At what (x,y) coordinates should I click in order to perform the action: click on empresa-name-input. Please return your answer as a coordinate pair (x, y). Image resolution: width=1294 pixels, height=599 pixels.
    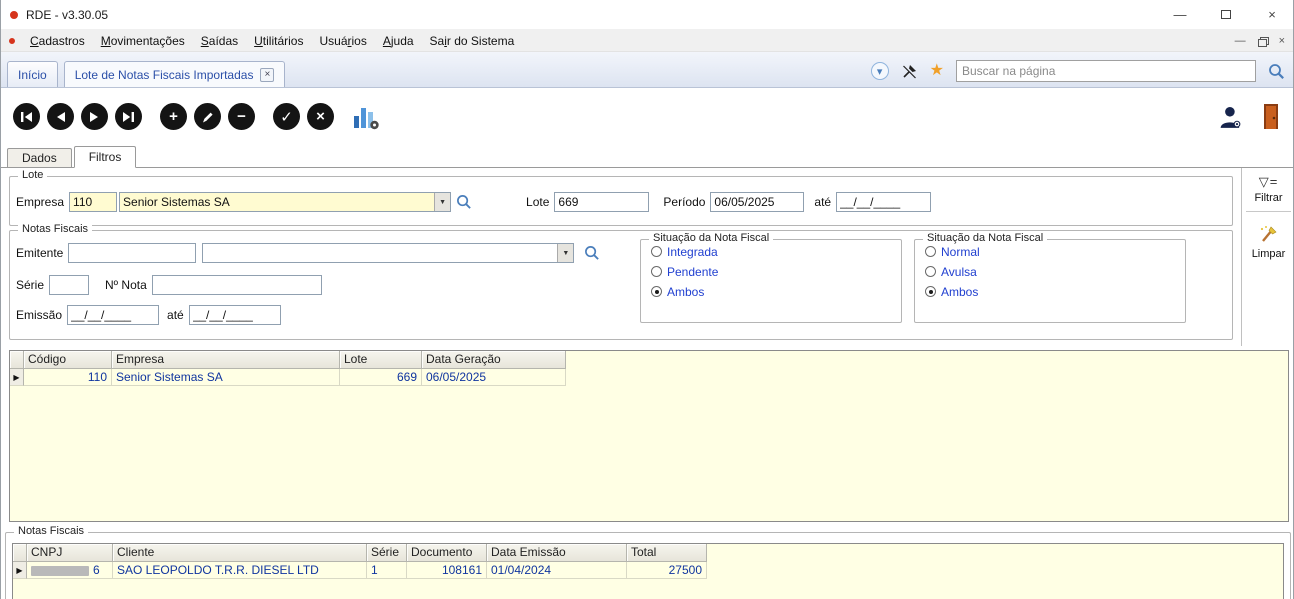
    Looking at the image, I should click on (285, 202).